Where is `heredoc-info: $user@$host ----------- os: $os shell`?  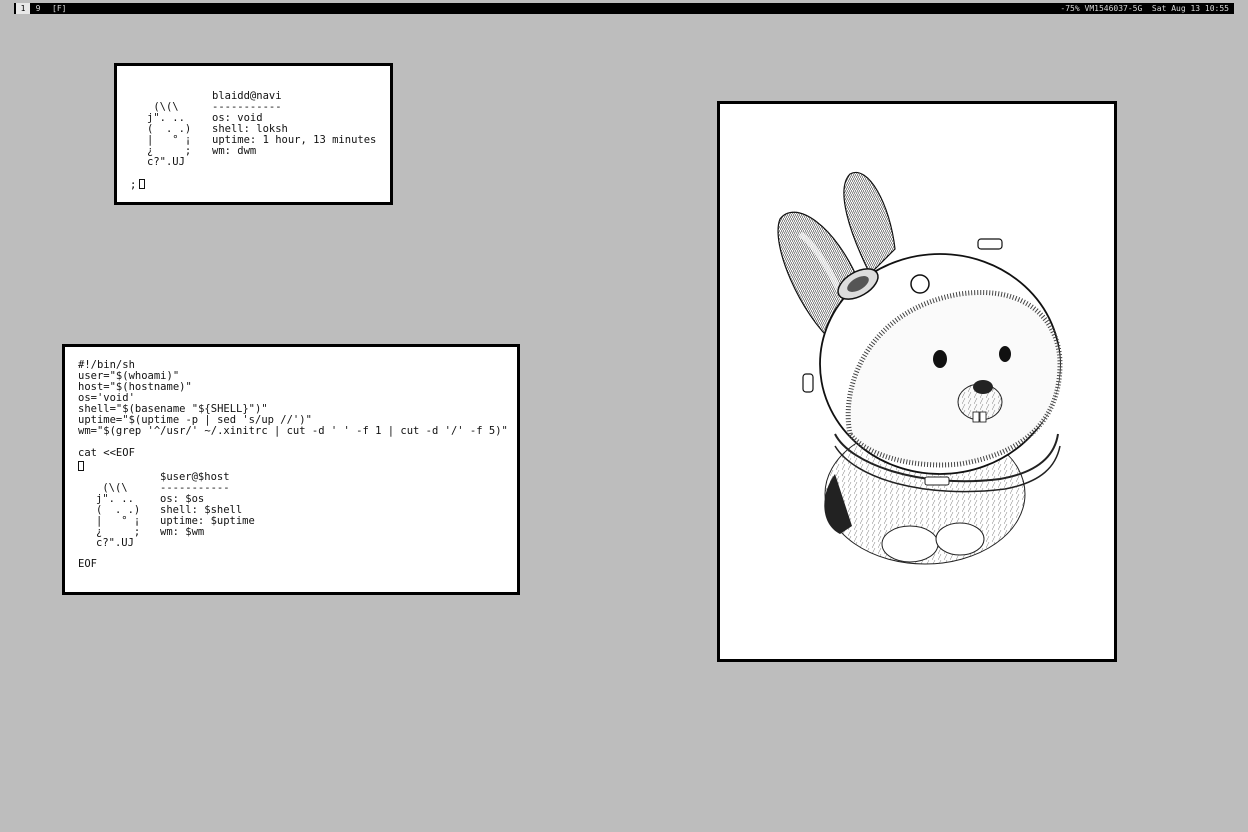 heredoc-info: $user@$host ----------- os: $os shell is located at coordinates (207, 505).